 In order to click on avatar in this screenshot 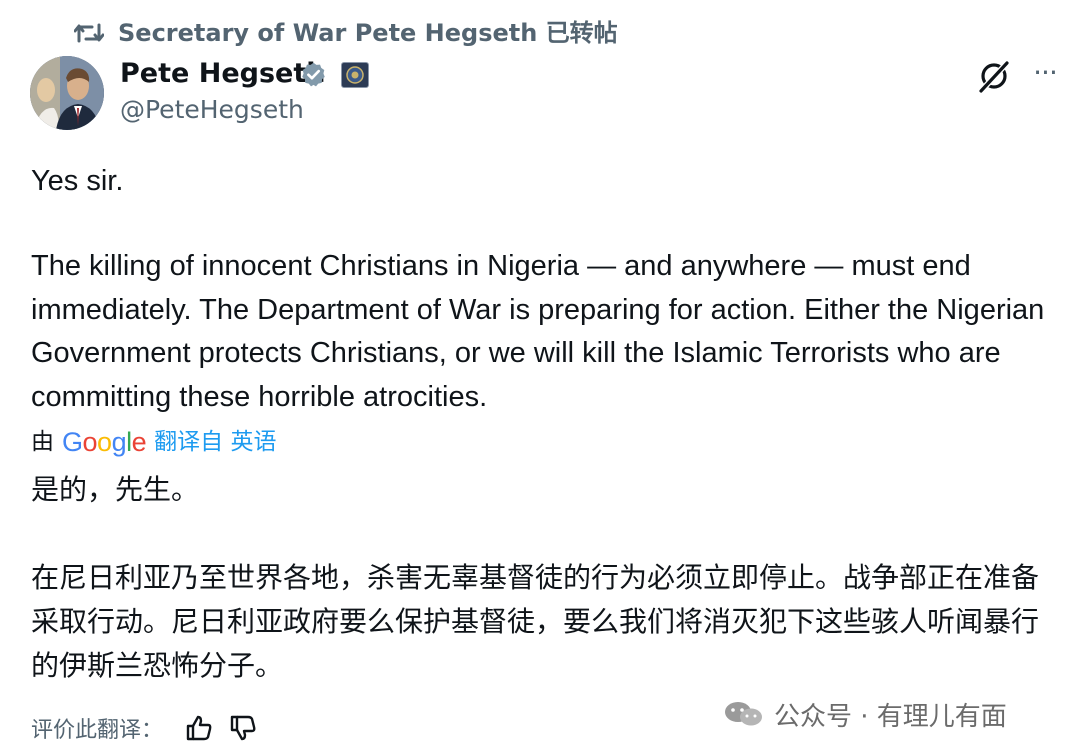, I will do `click(67, 93)`.